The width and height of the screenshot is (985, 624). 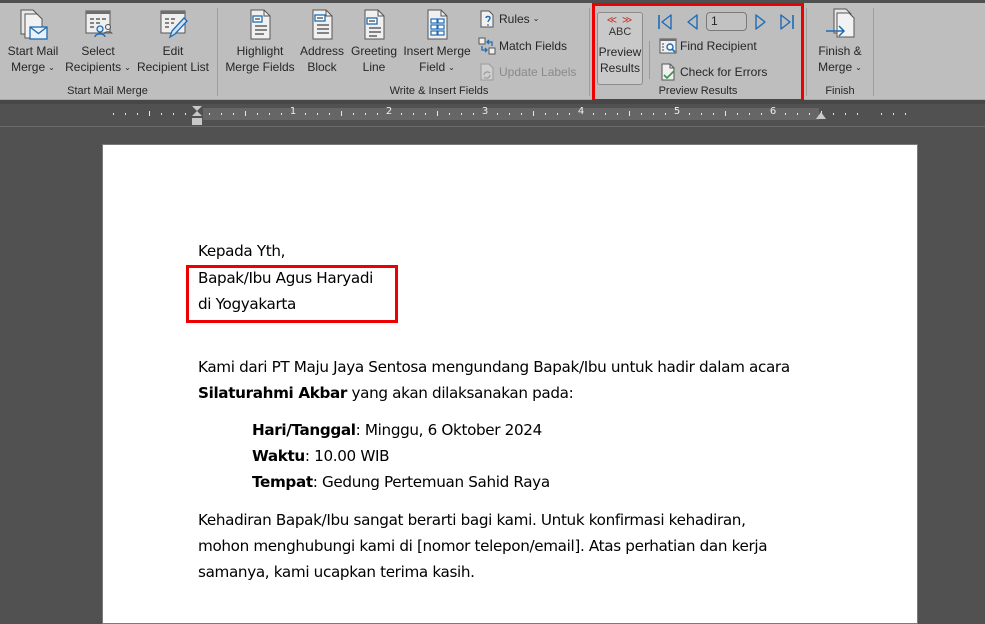 What do you see at coordinates (620, 48) in the screenshot?
I see `preview-results-button: ≪ ≫ ABC Preview Results` at bounding box center [620, 48].